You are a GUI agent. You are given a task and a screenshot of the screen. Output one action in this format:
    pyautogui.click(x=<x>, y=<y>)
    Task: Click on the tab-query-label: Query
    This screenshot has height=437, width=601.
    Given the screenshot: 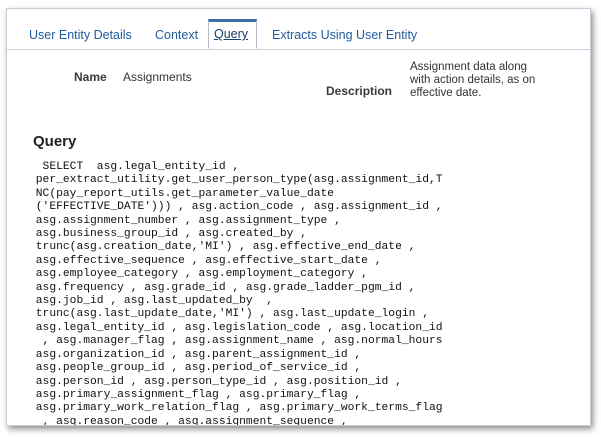 What is the action you would take?
    pyautogui.click(x=231, y=34)
    